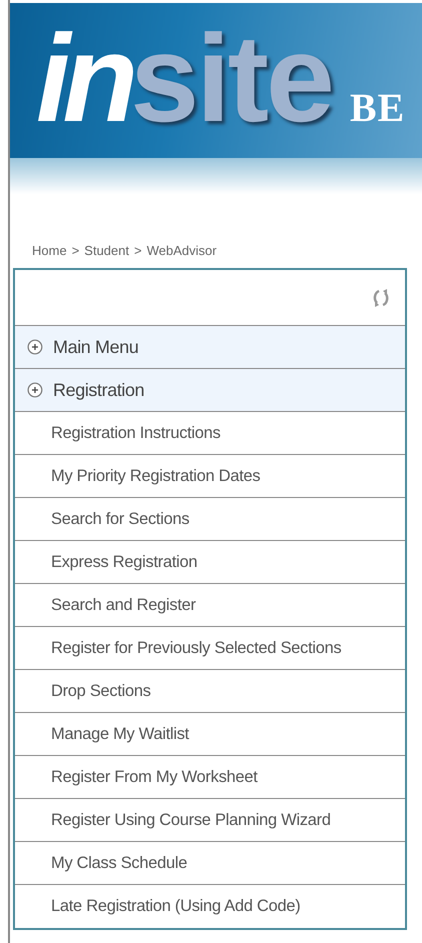  What do you see at coordinates (210, 734) in the screenshot?
I see `menu-item: Manage My Waitlist` at bounding box center [210, 734].